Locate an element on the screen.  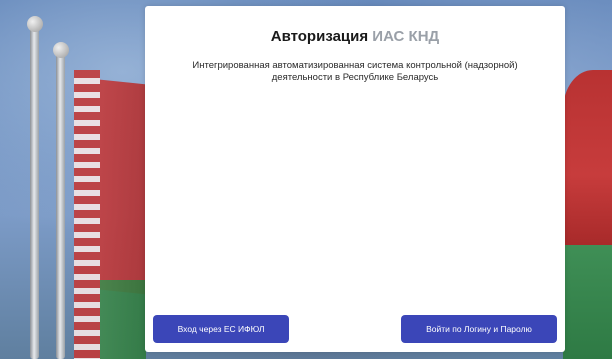
flagpole-right is located at coordinates (60, 204).